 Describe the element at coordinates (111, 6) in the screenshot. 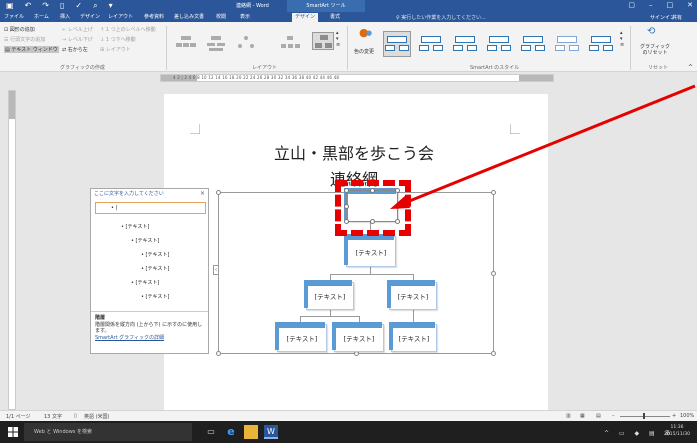

I see `customize-qat-icon: ▾` at that location.